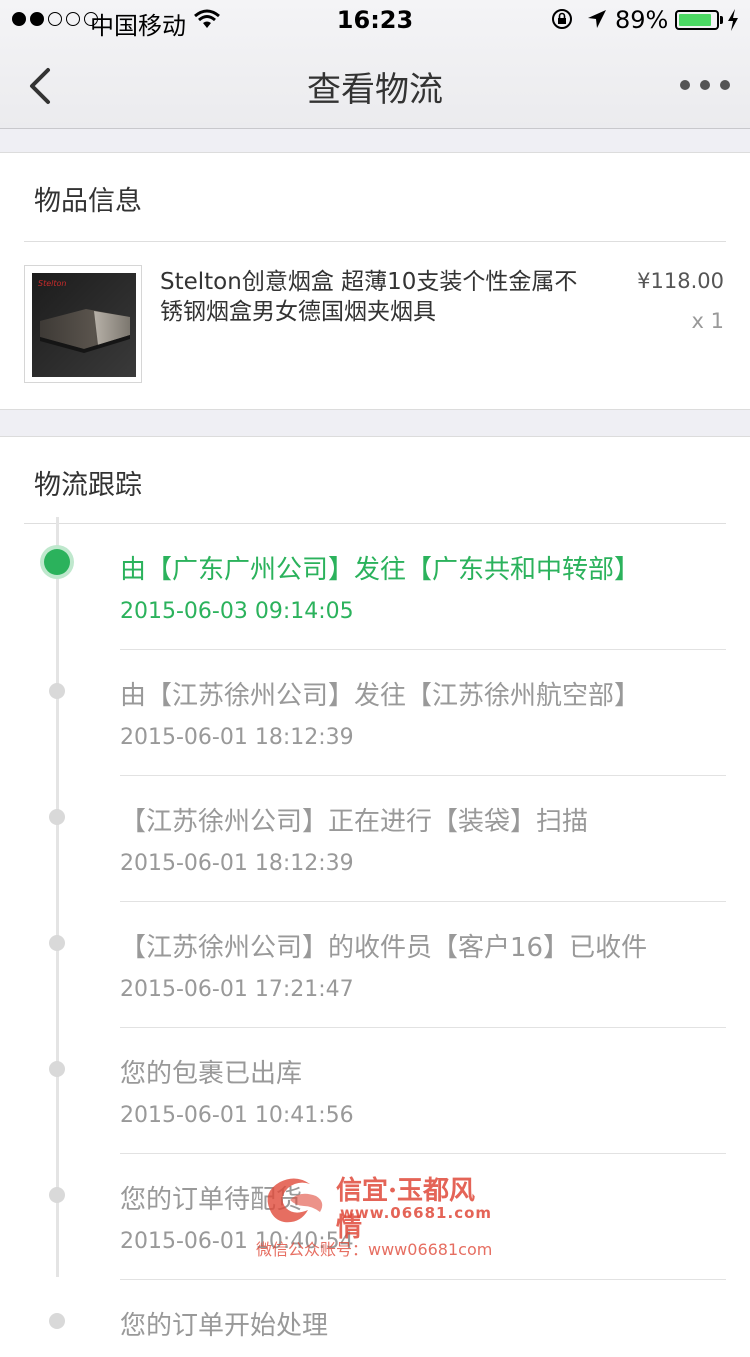  I want to click on event-description: 您的订单待配货, so click(211, 1200).